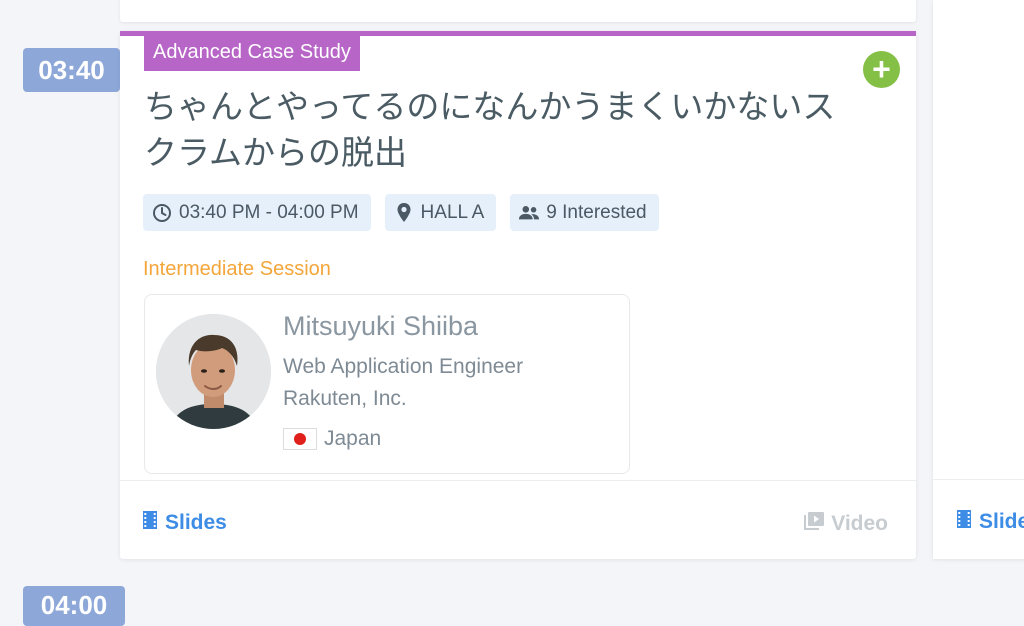  What do you see at coordinates (529, 213) in the screenshot?
I see `people-icon` at bounding box center [529, 213].